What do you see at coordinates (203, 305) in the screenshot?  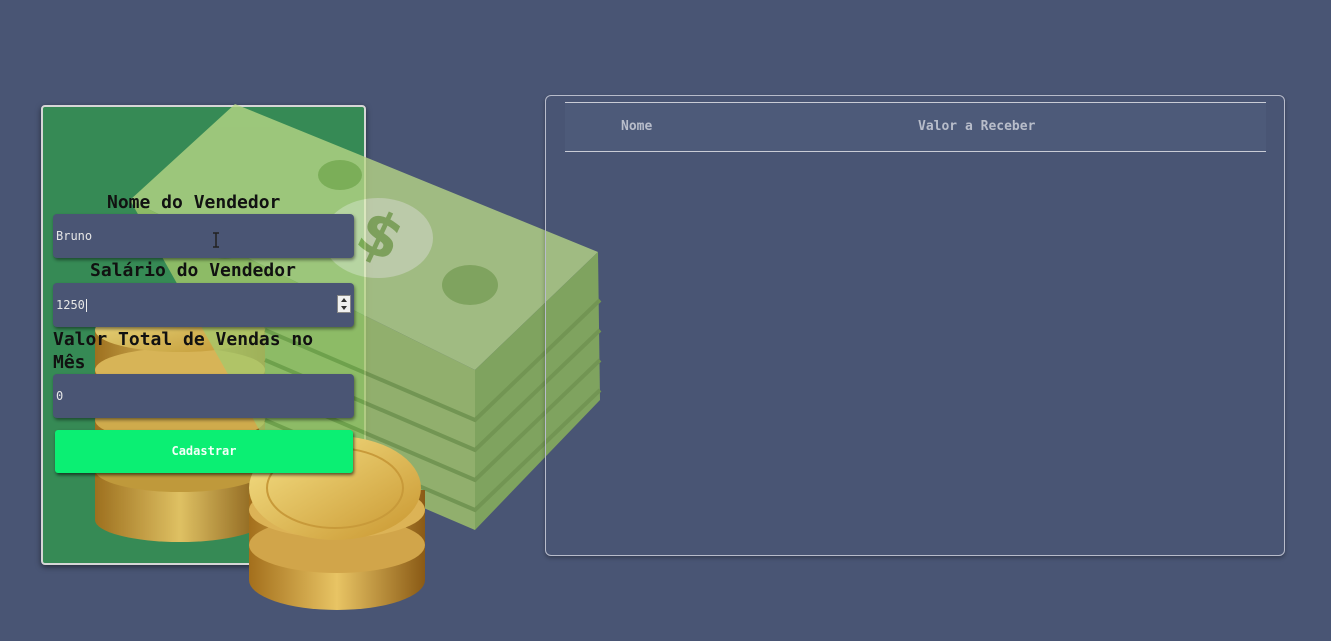 I see `seller-salary-input: 1250` at bounding box center [203, 305].